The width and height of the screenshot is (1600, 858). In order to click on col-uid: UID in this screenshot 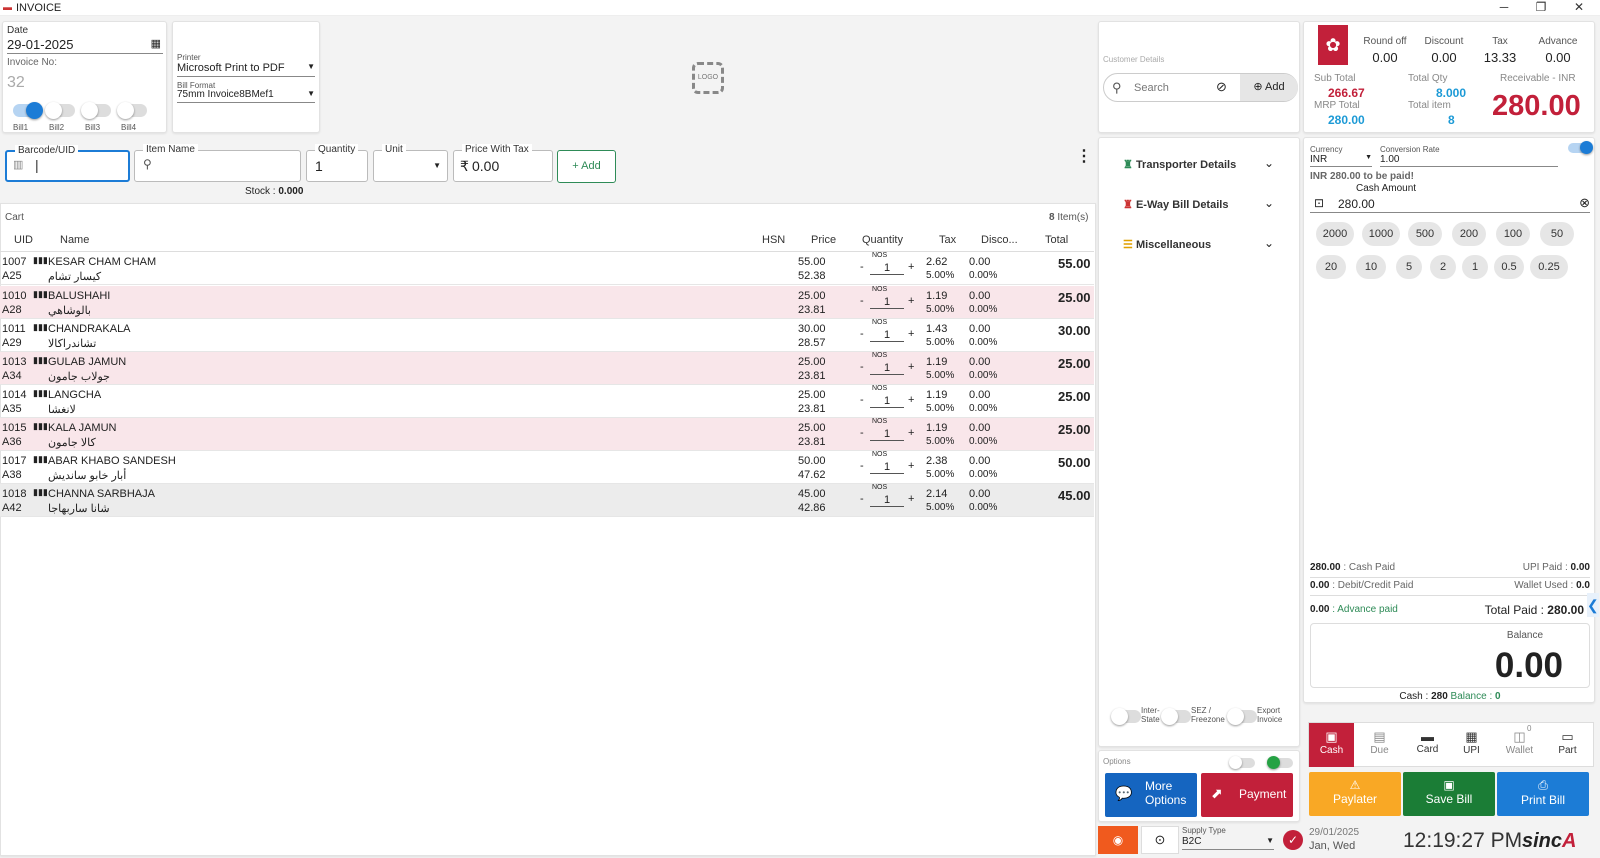, I will do `click(23, 240)`.